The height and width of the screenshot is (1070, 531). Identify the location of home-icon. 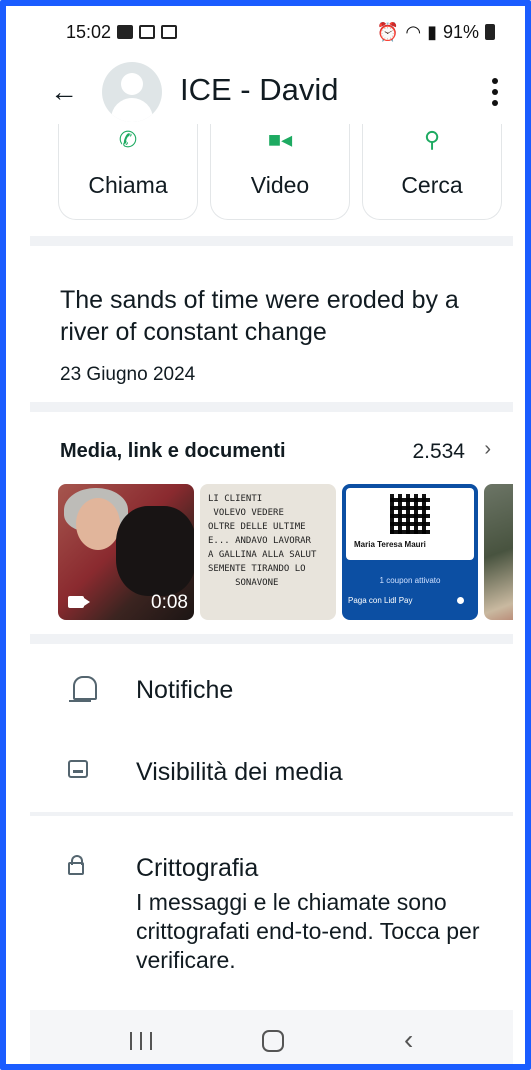
(273, 1041).